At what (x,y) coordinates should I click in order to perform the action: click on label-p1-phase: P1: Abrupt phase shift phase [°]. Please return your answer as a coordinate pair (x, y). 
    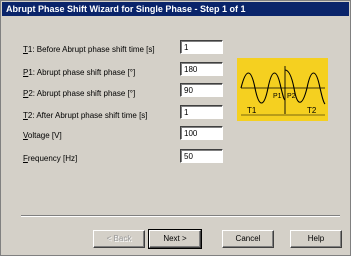
    Looking at the image, I should click on (79, 72).